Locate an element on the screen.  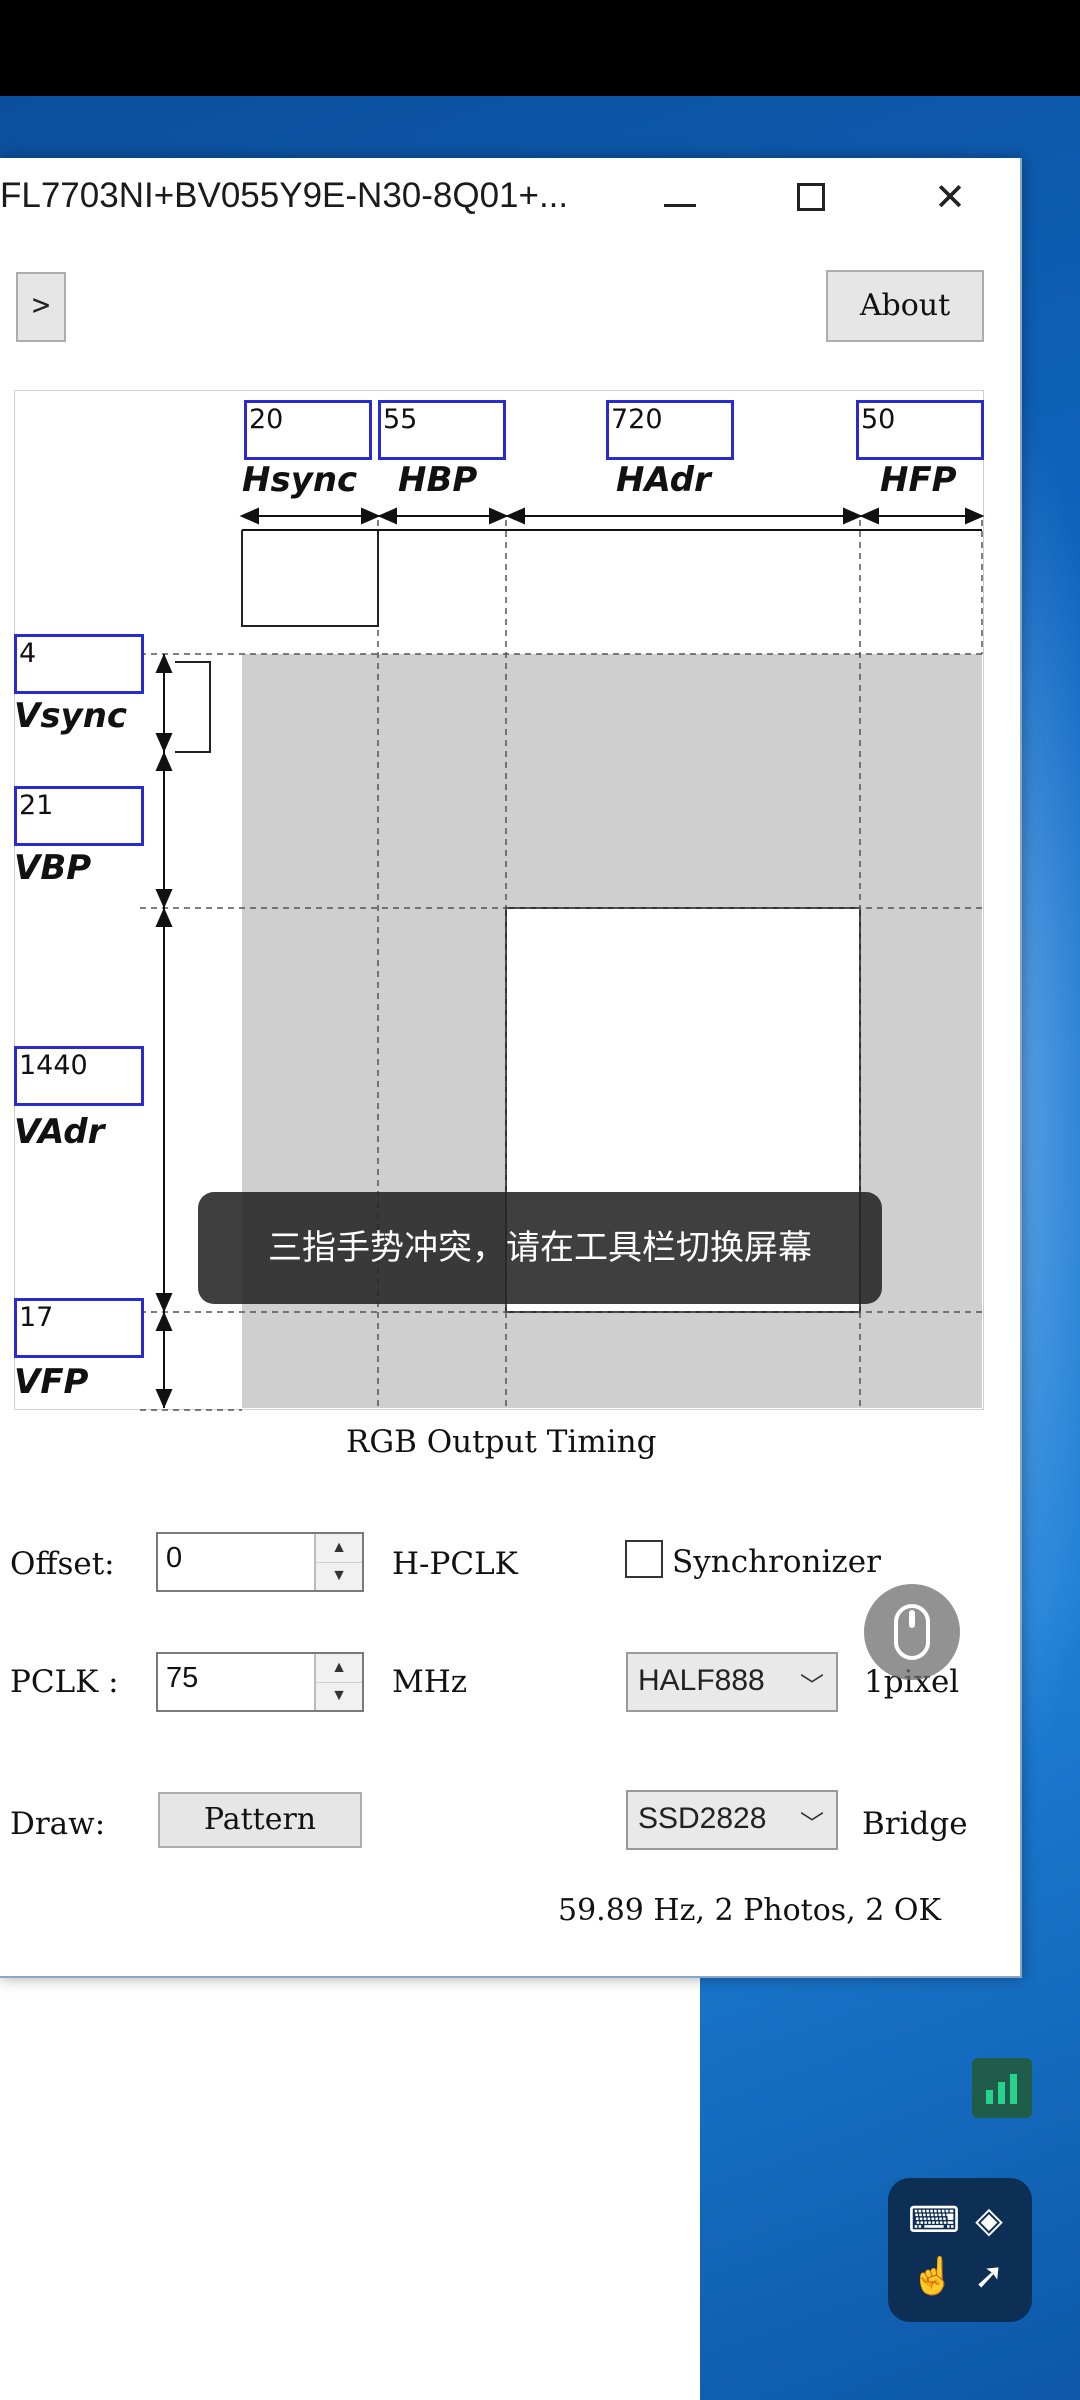
vsync-value: 4 is located at coordinates (28, 653).